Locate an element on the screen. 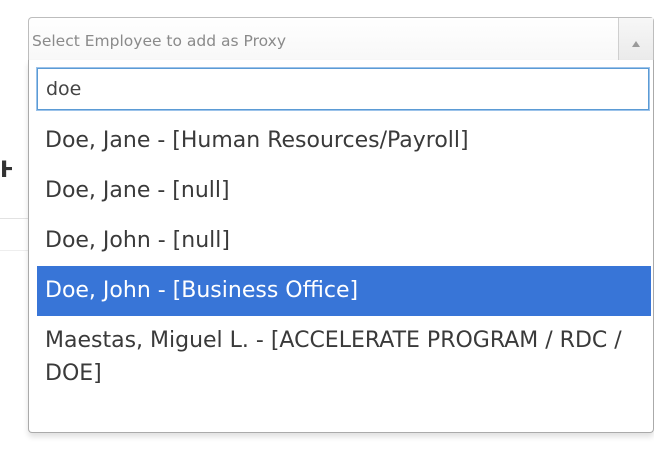  result-option: Doe, Jane - [Human Resources/Payroll] is located at coordinates (344, 141).